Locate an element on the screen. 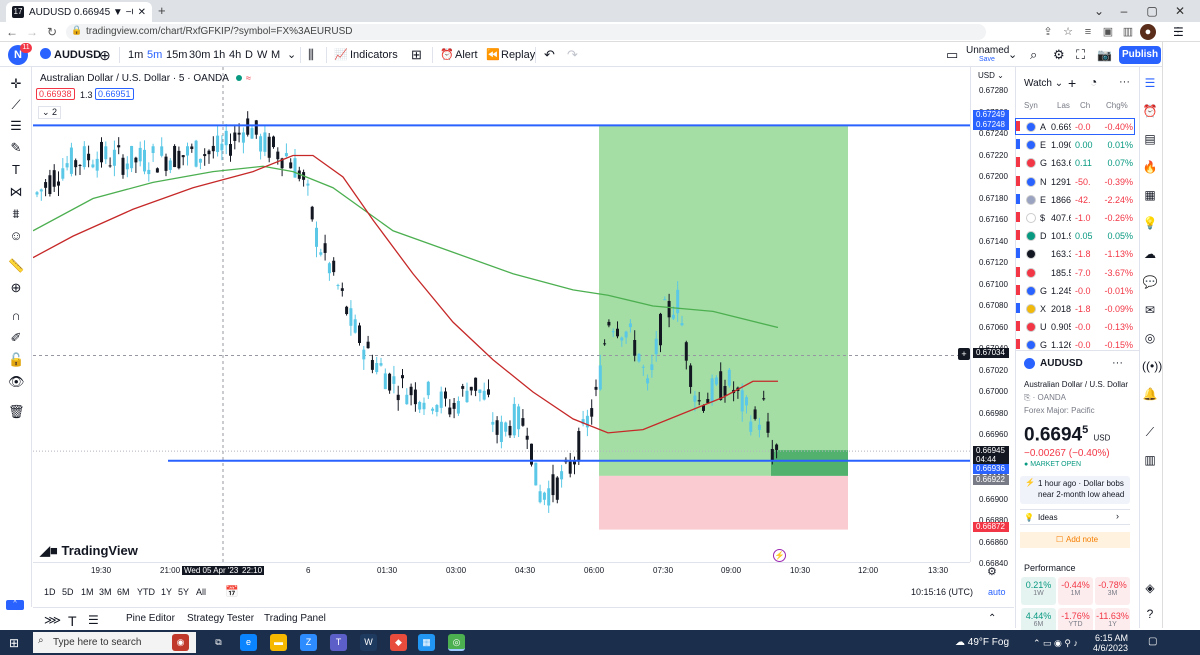 This screenshot has height=655, width=1200. interval-m: M is located at coordinates (275, 55).